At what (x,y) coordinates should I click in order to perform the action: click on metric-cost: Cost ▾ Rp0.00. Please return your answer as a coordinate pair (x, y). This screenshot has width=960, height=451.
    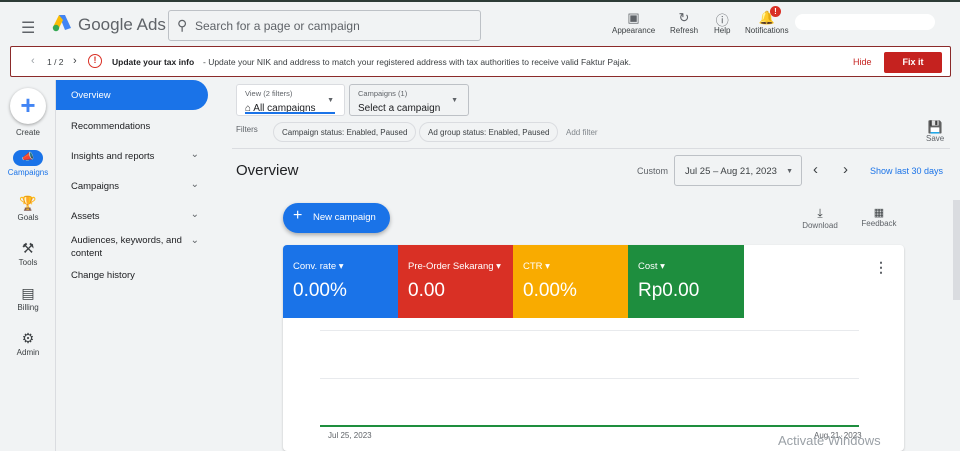
    Looking at the image, I should click on (686, 281).